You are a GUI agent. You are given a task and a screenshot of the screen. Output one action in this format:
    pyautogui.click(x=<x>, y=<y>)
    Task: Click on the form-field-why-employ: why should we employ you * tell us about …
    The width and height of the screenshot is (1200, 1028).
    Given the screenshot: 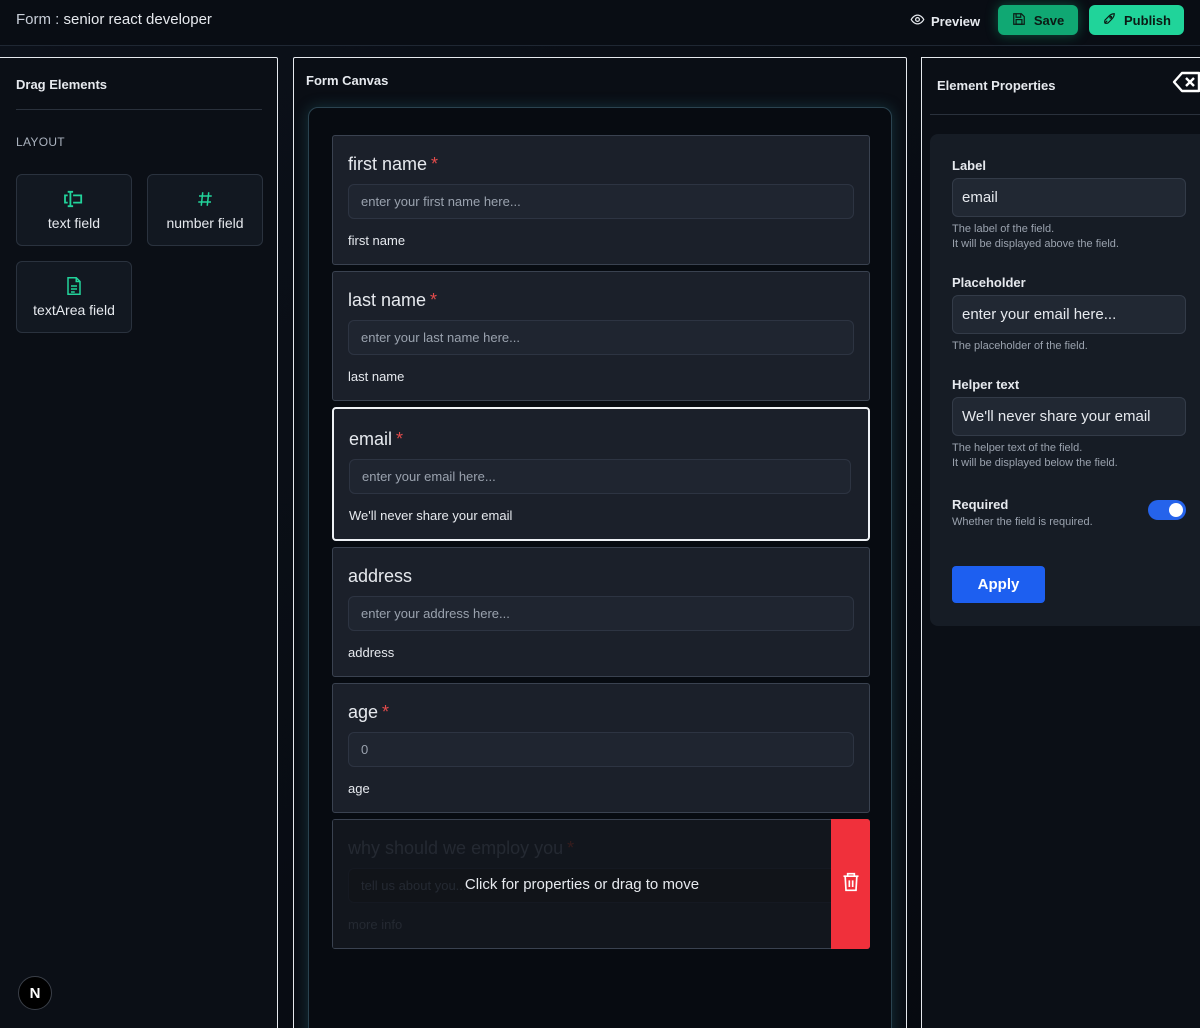 What is the action you would take?
    pyautogui.click(x=601, y=884)
    